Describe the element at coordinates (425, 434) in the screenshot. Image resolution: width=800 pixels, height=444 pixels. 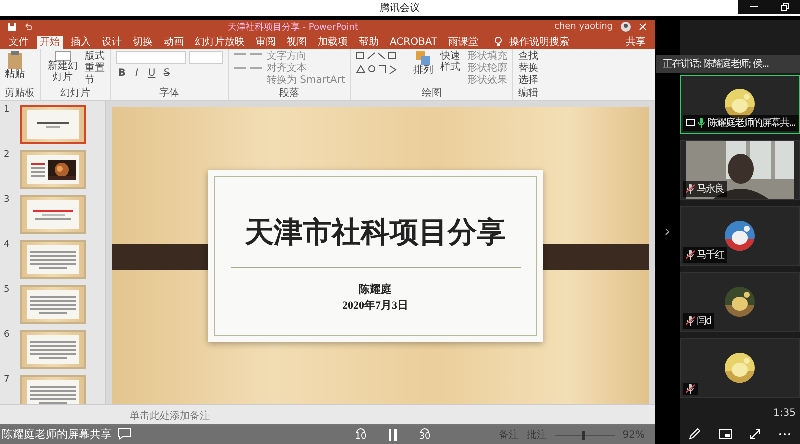
I see `forward-button: 30` at that location.